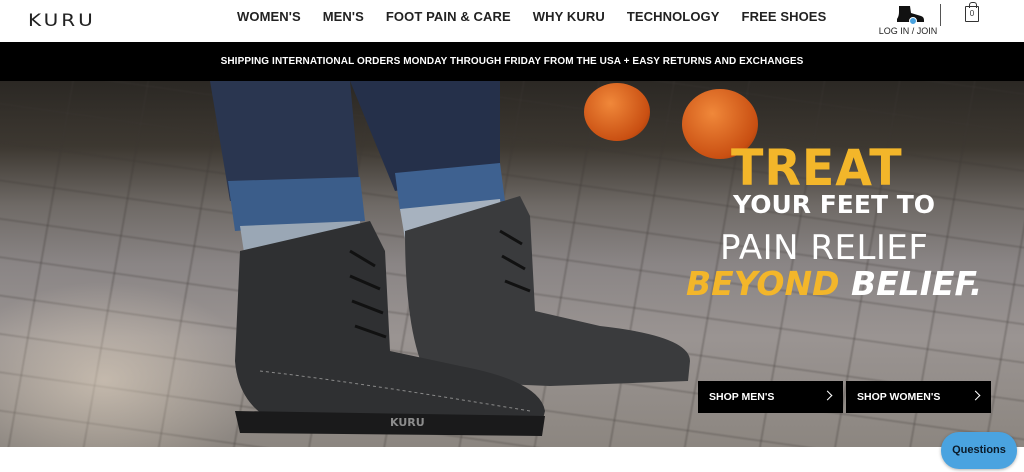  Describe the element at coordinates (908, 31) in the screenshot. I see `login-label: LOG IN / JOIN` at that location.